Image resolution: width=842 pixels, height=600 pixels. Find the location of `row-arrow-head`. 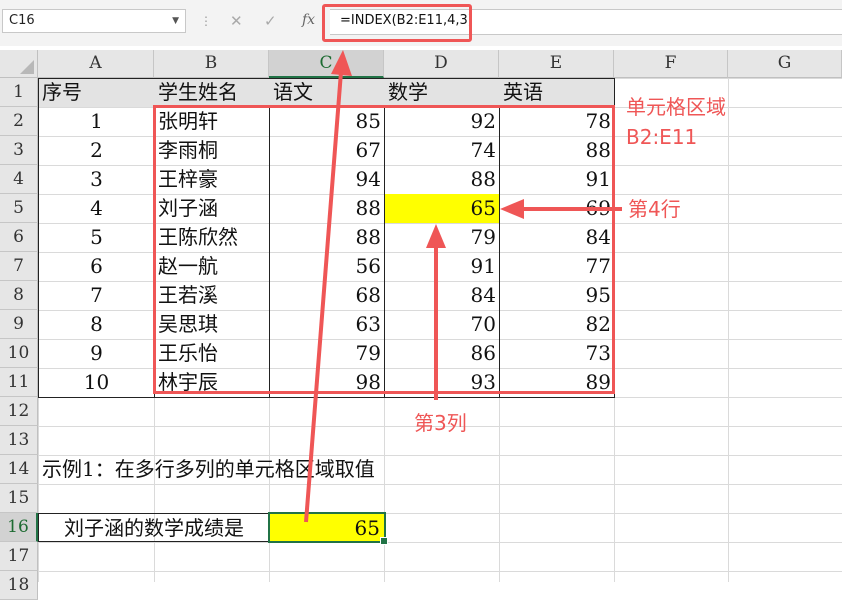

row-arrow-head is located at coordinates (512, 209).